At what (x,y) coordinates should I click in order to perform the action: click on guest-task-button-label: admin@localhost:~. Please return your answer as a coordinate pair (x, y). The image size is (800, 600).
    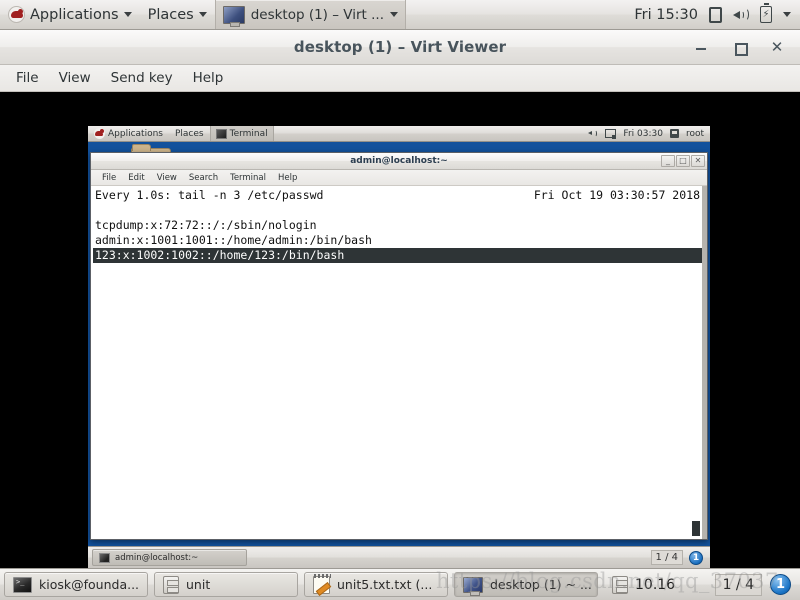
    Looking at the image, I should click on (157, 557).